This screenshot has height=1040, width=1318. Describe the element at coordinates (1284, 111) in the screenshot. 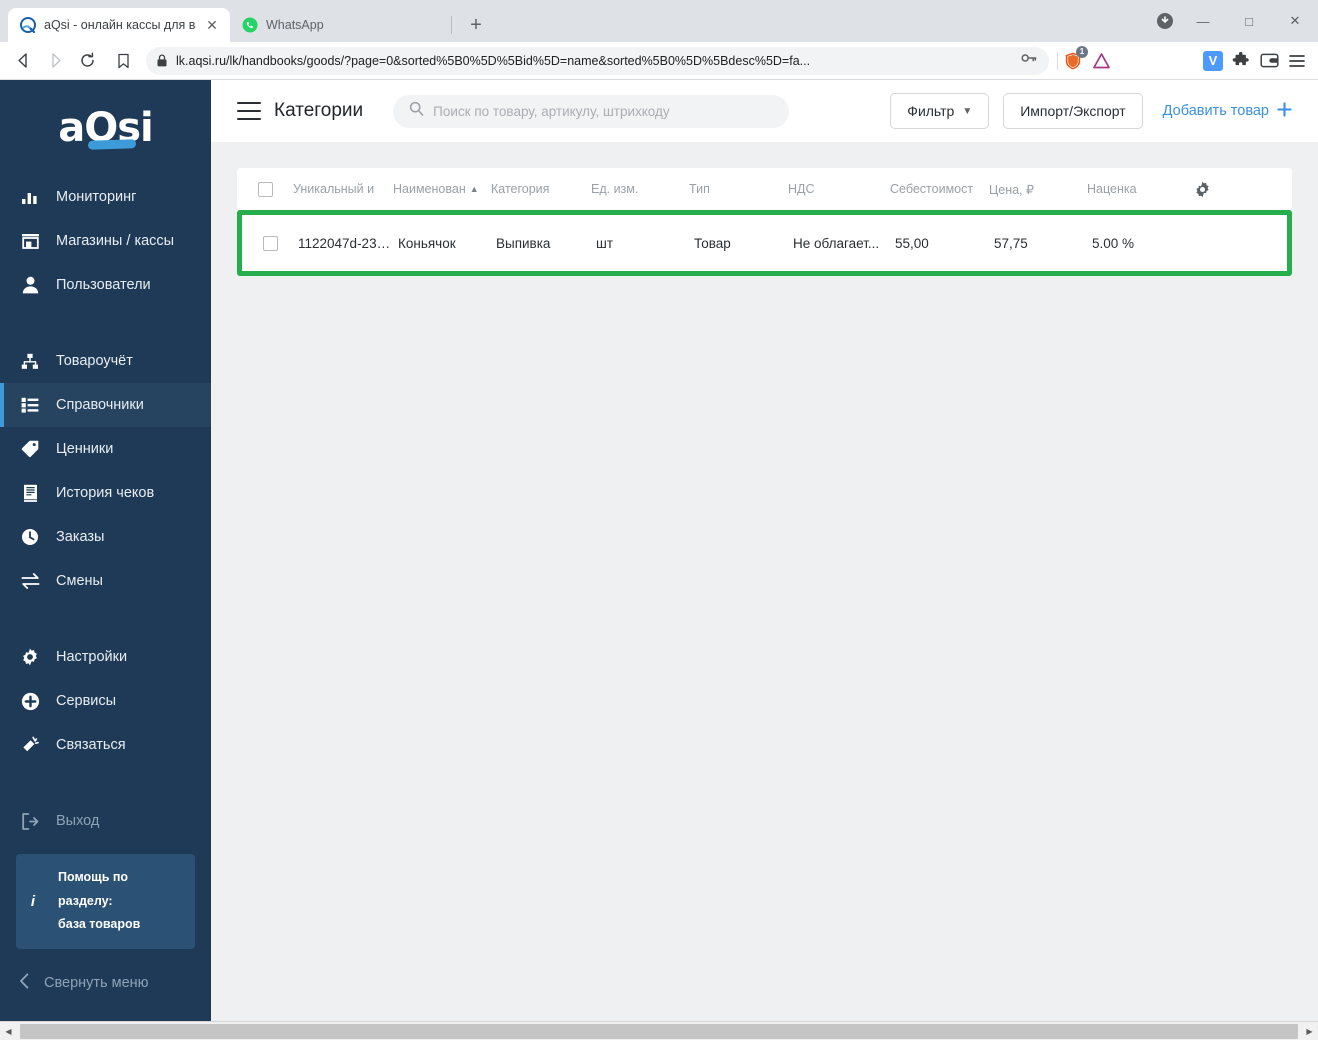

I see `plus-icon` at that location.